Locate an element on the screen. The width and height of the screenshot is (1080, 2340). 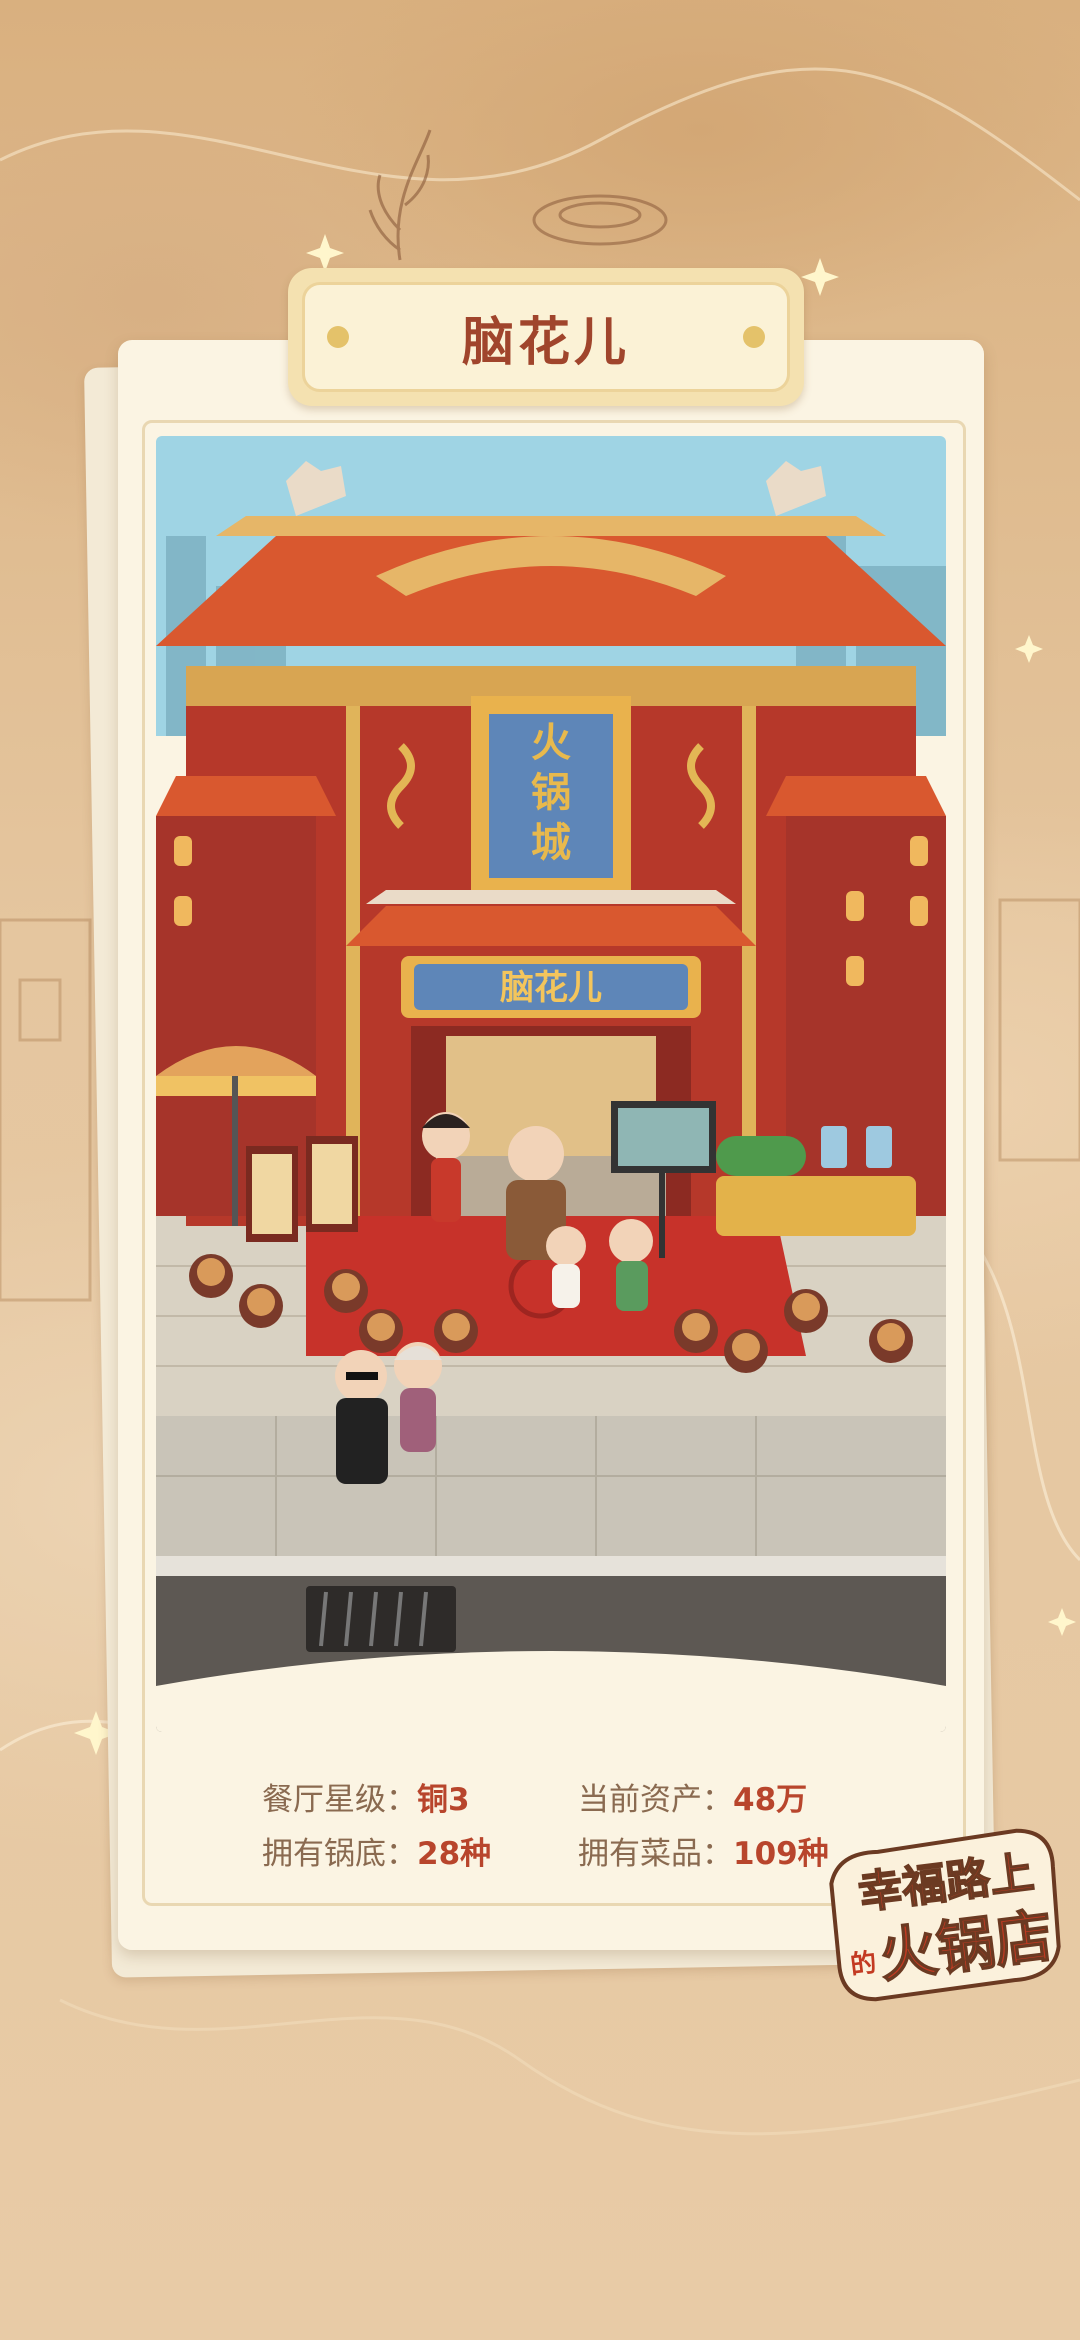
grandma-character is located at coordinates (418, 1397).